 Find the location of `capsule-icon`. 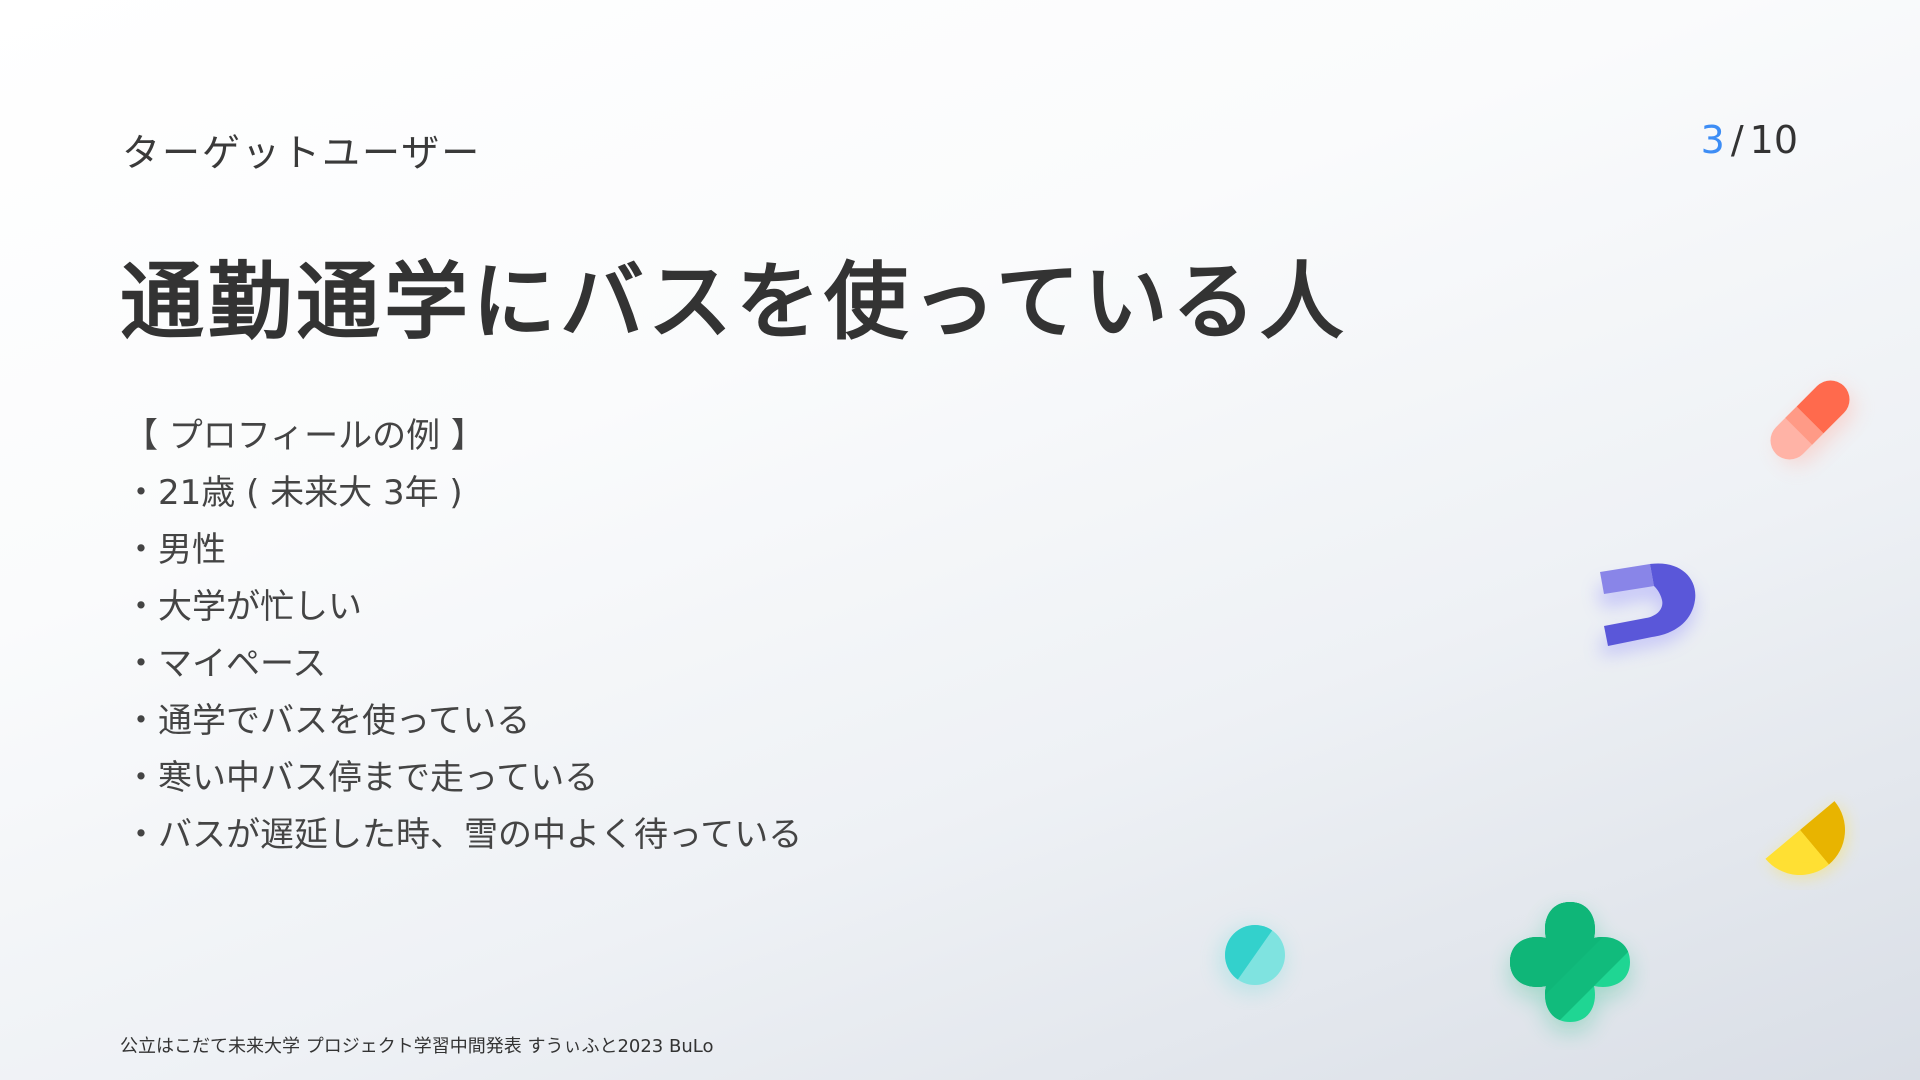

capsule-icon is located at coordinates (1812, 422).